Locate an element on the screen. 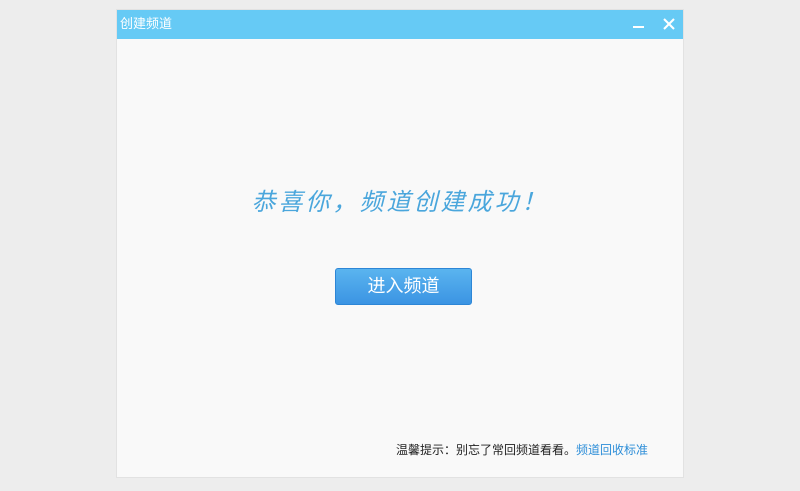 This screenshot has width=800, height=491. footer-tip: 温馨提示：别忘了常回频道看看。频道回收标准 is located at coordinates (522, 450).